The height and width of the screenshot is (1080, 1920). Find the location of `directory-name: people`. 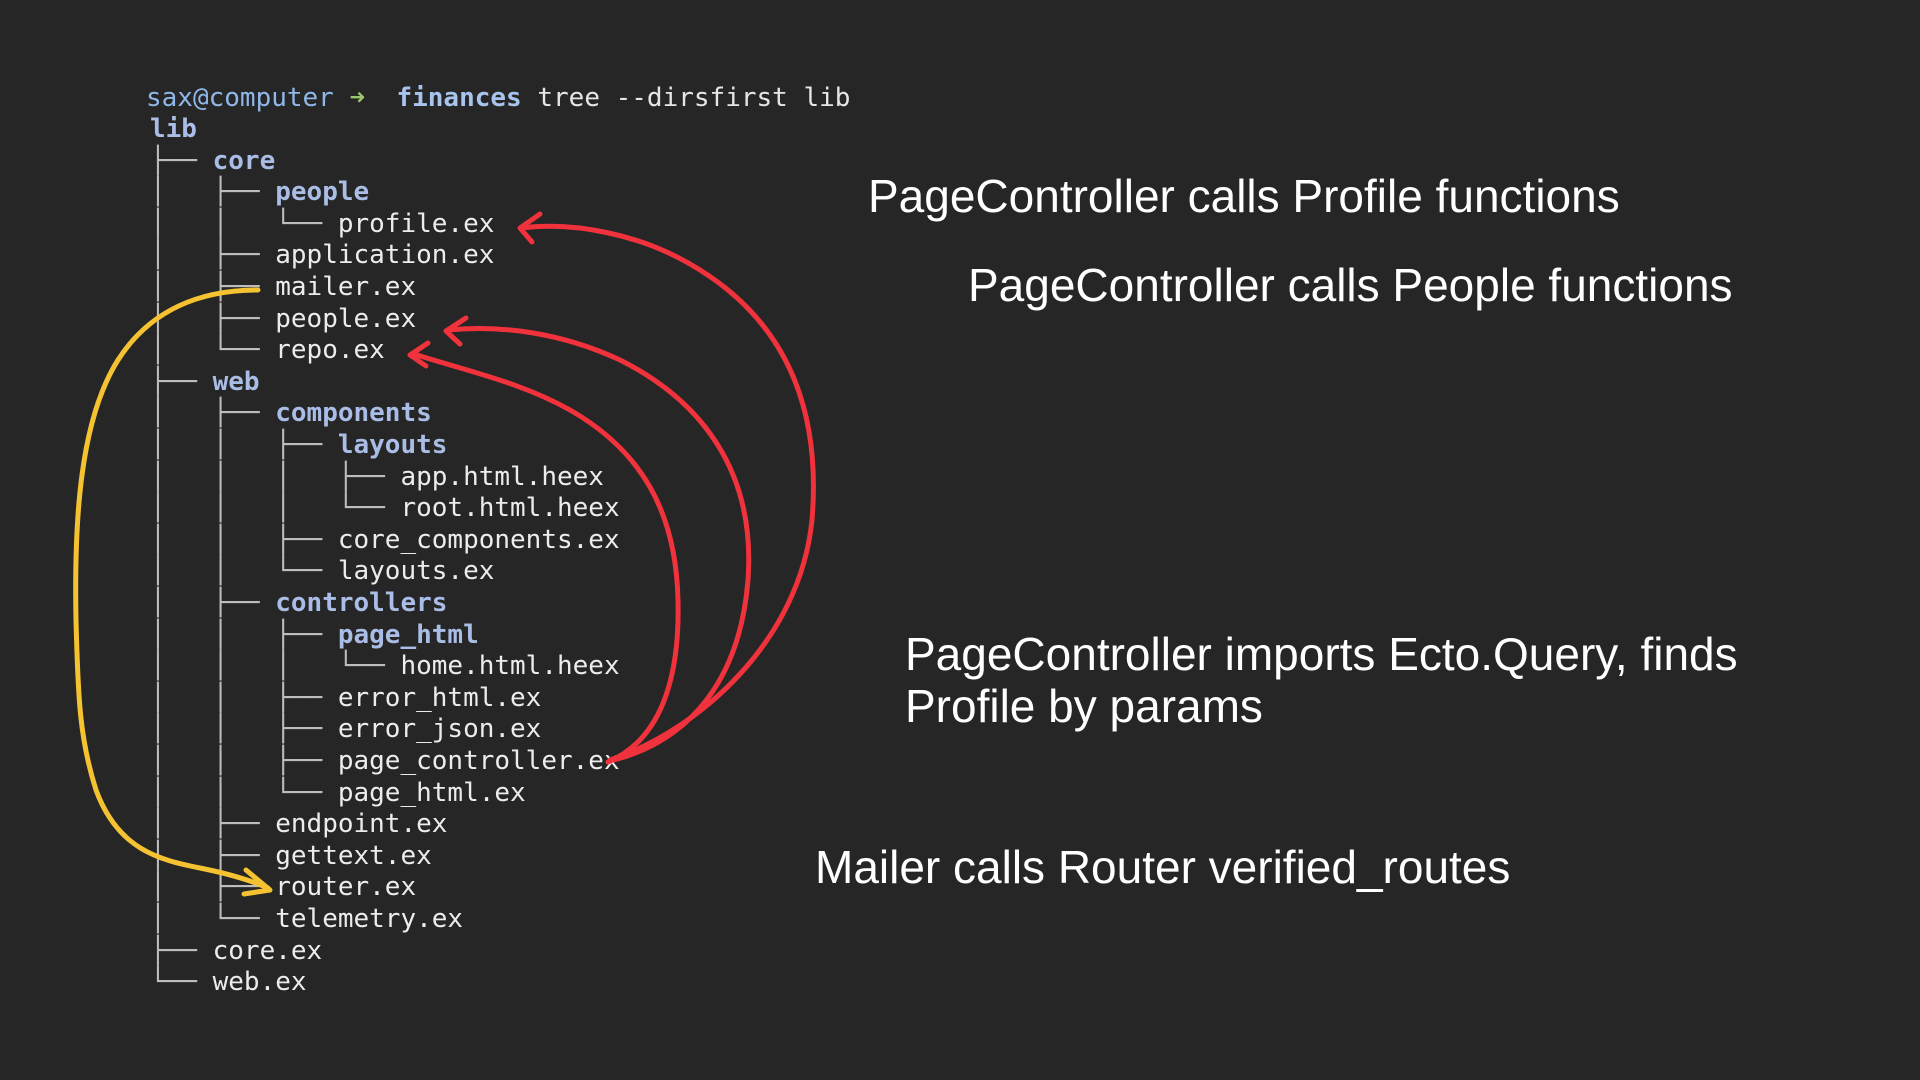

directory-name: people is located at coordinates (322, 192).